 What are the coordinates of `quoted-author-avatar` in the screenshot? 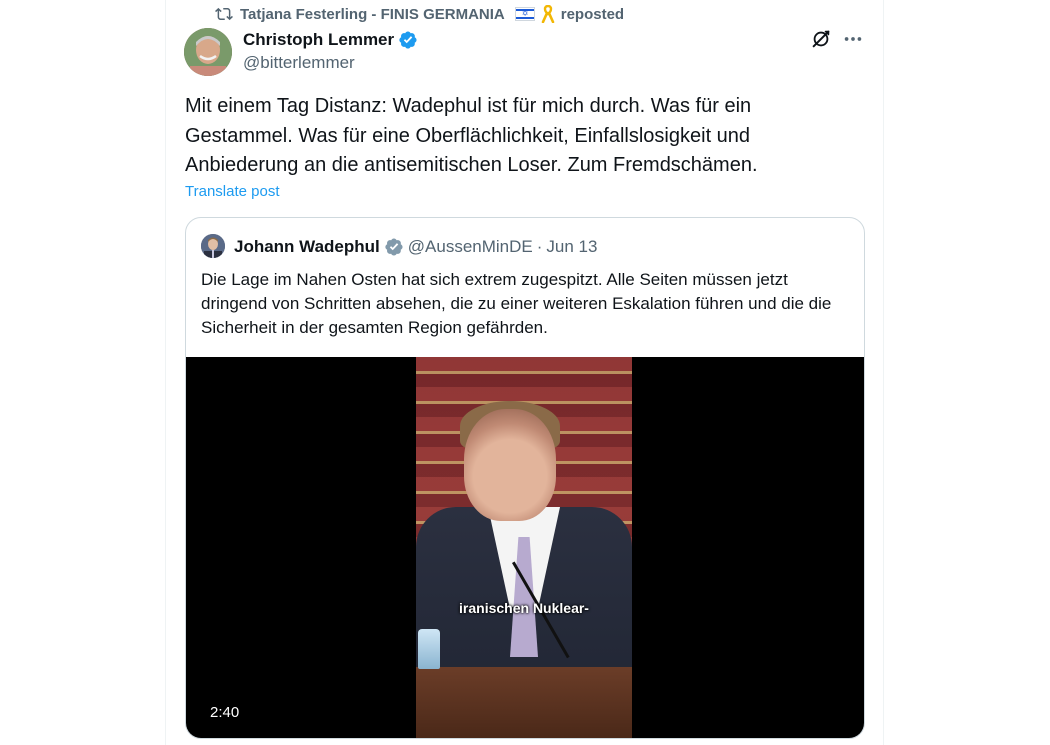 It's located at (213, 246).